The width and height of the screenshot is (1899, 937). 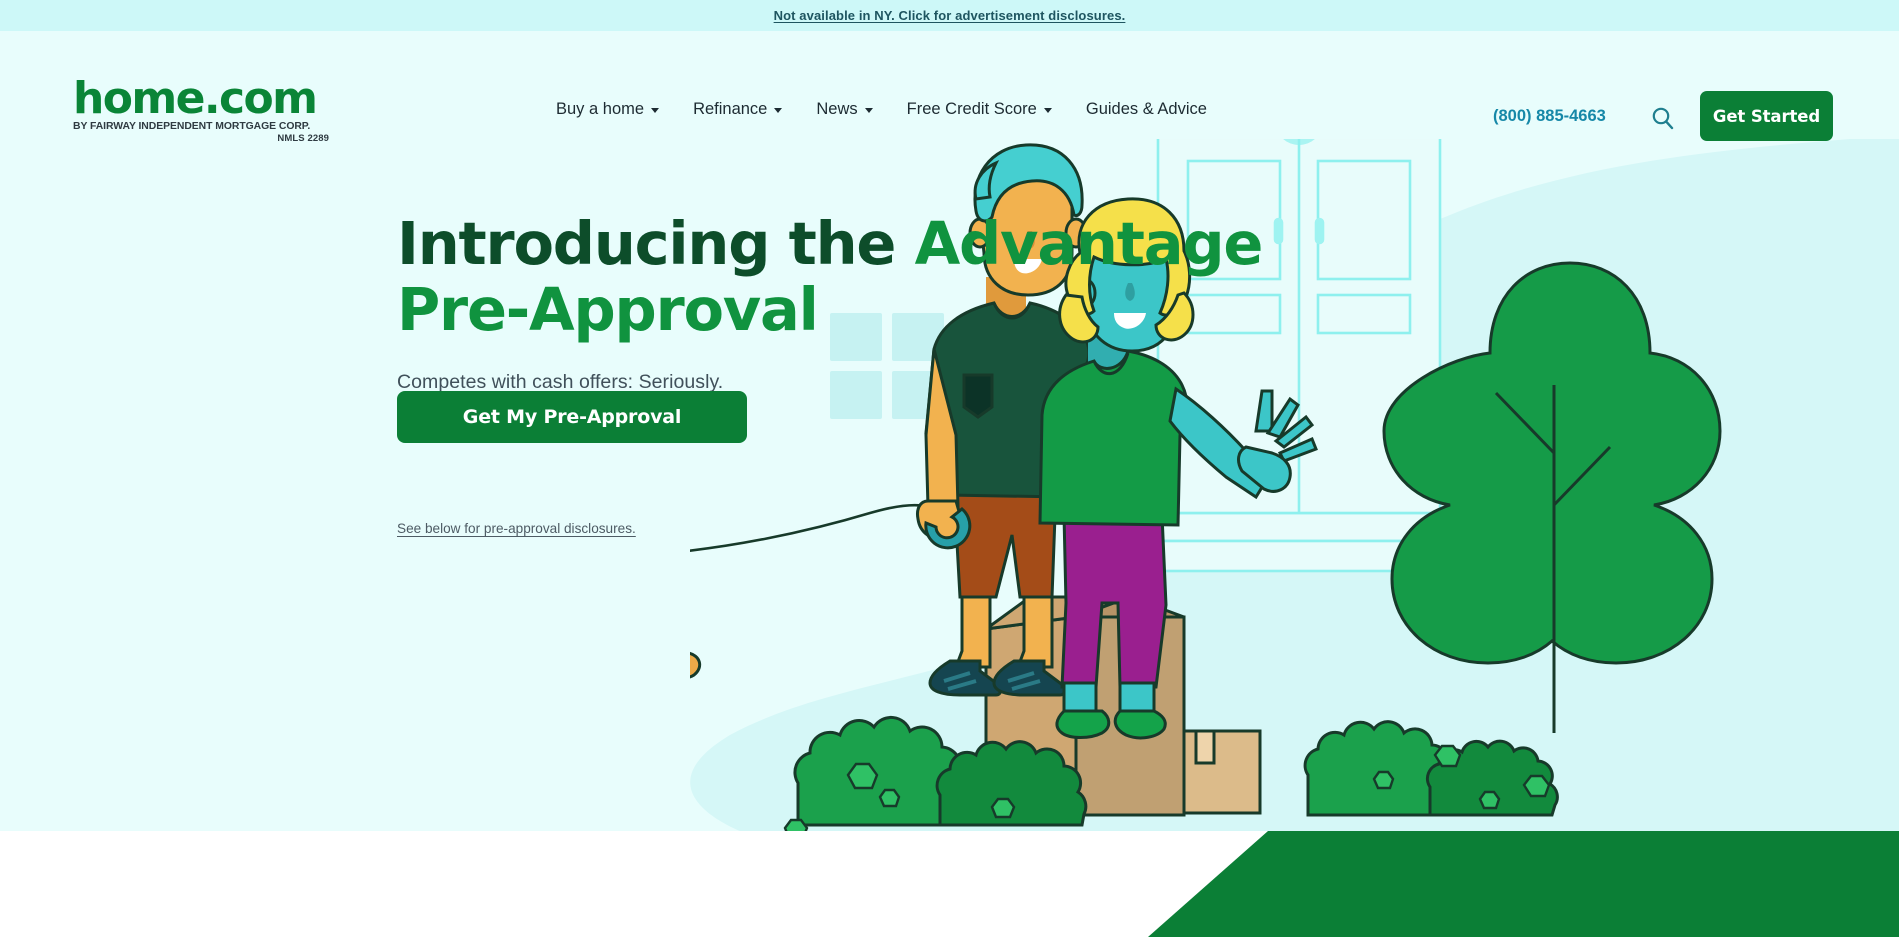 I want to click on nav-item-label: Refinance, so click(x=730, y=109).